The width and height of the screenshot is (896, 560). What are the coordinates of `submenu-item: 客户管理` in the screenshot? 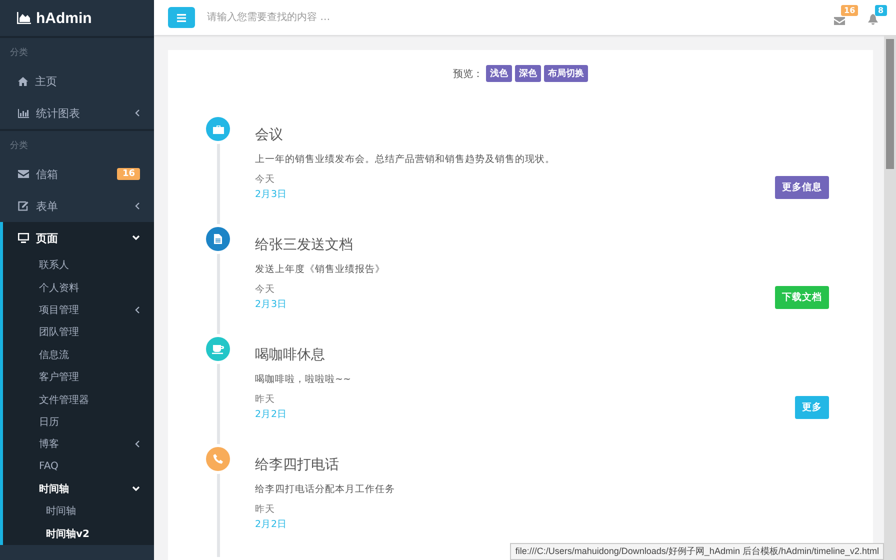 It's located at (78, 377).